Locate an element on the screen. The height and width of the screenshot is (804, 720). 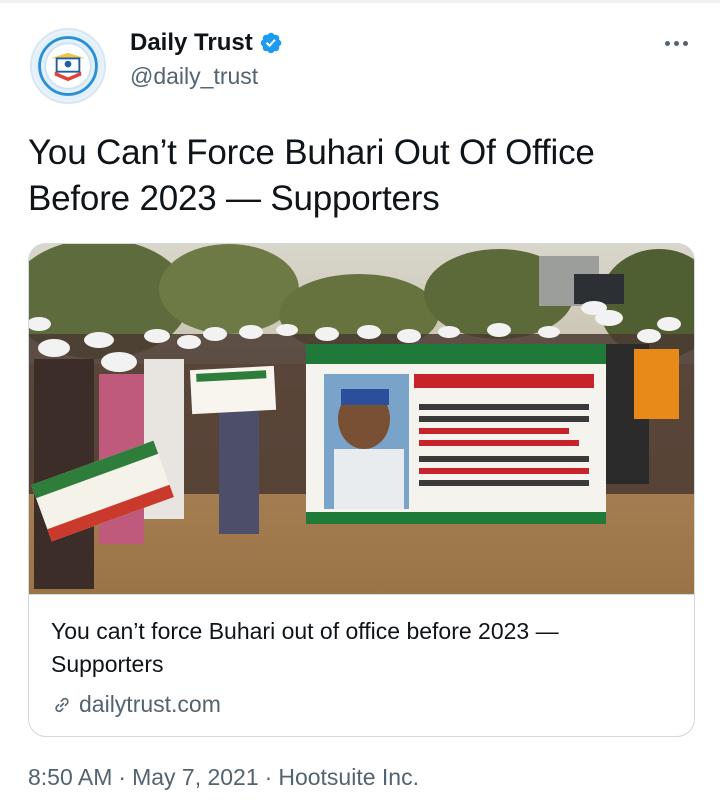
display-name: Daily Trust is located at coordinates (191, 43).